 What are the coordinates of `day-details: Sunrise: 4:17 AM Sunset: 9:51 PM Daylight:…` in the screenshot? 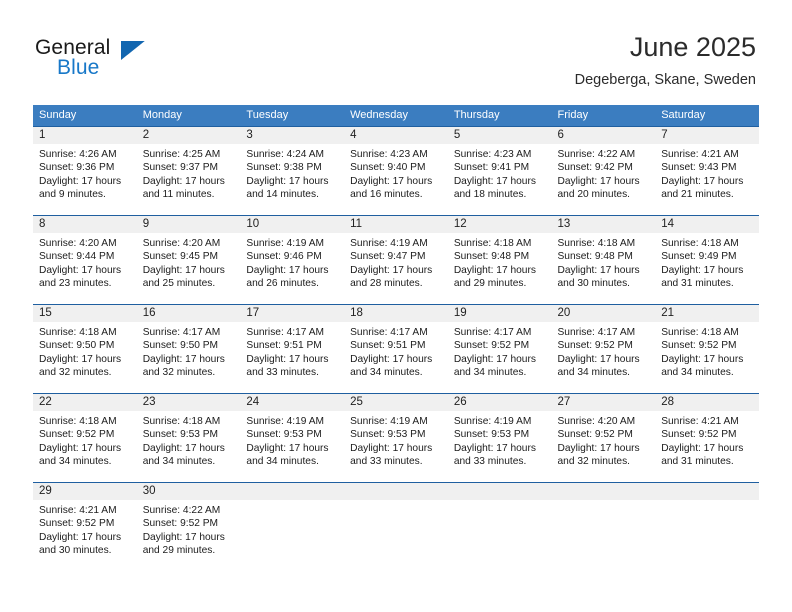 It's located at (292, 350).